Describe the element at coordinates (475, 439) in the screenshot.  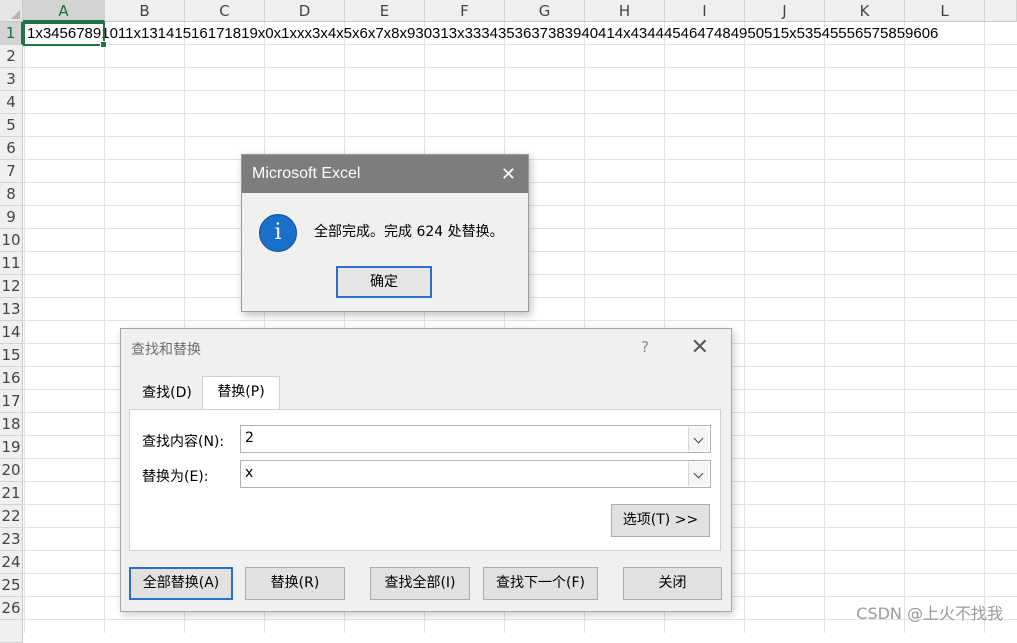
I see `find-what-combo: 2` at that location.